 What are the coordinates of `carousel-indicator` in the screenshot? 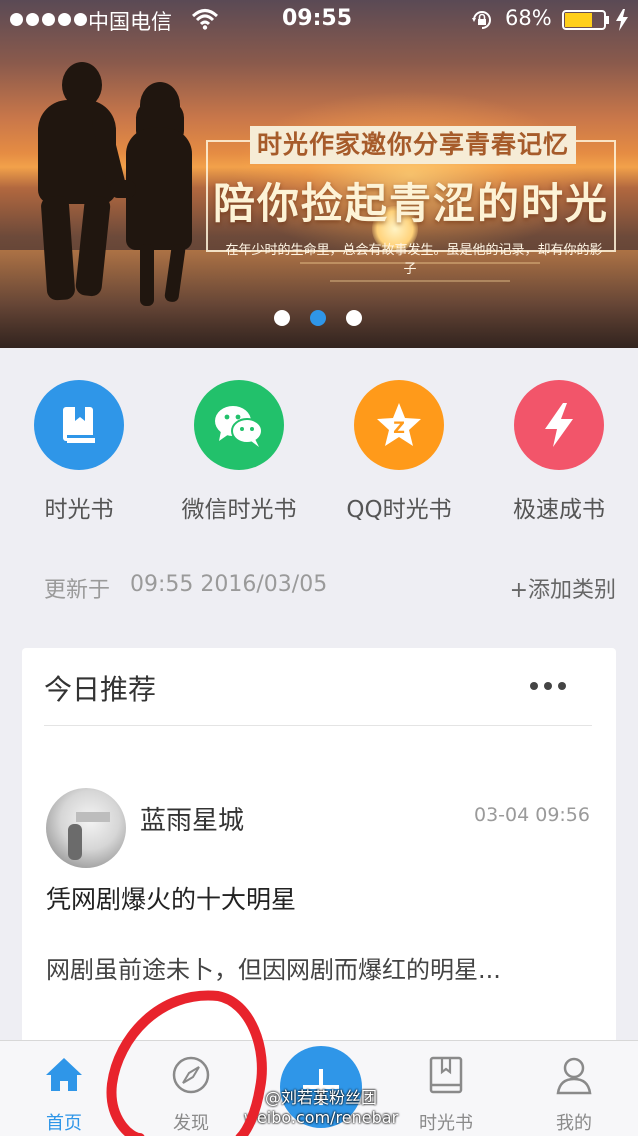 It's located at (318, 319).